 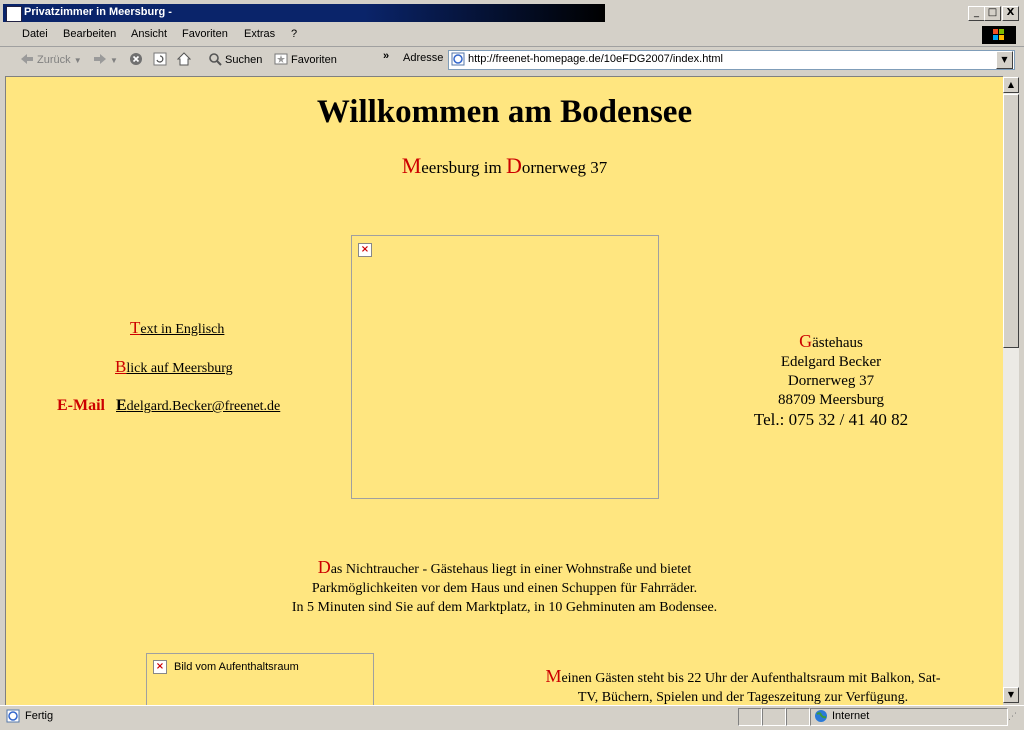 I want to click on status-page-icon, so click(x=13, y=717).